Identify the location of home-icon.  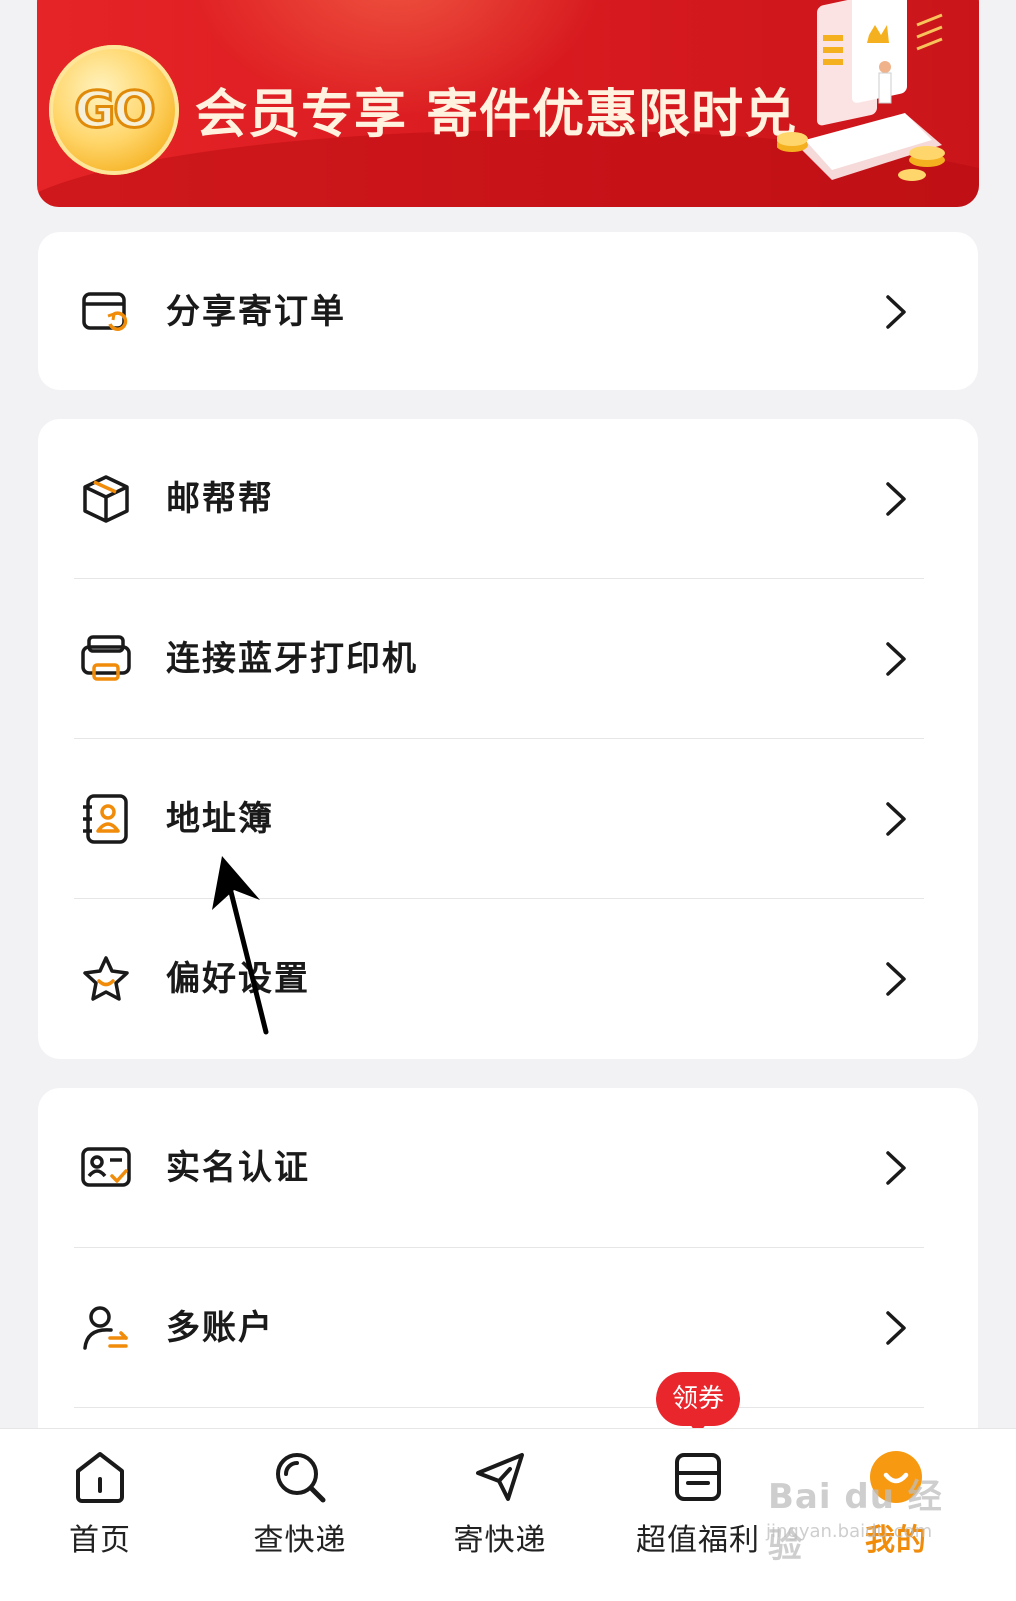
(100, 1477).